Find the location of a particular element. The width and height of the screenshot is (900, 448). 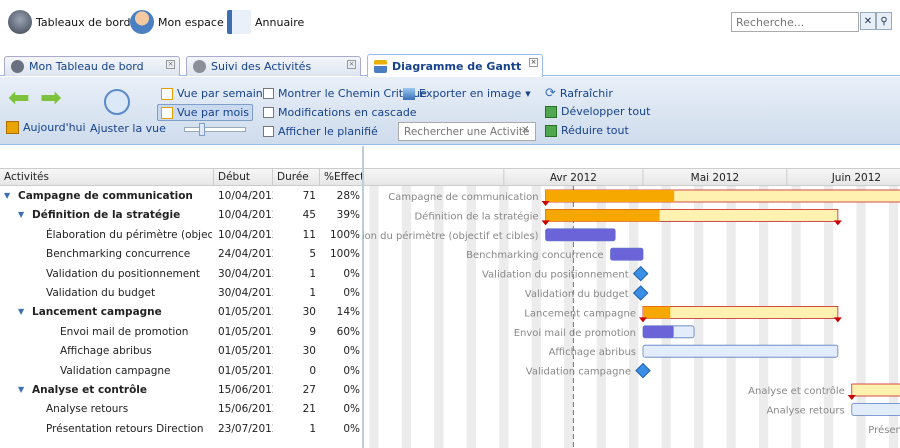

task-progress: 39% is located at coordinates (348, 215).